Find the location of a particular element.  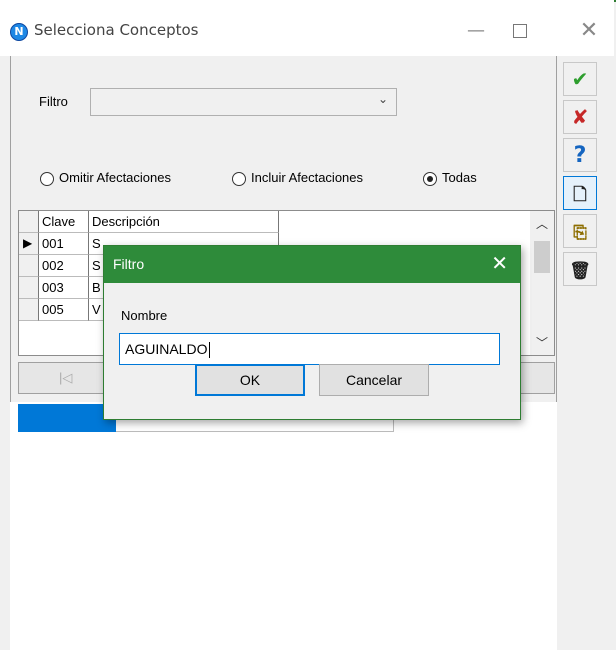

cell-clave: 003 is located at coordinates (64, 288).